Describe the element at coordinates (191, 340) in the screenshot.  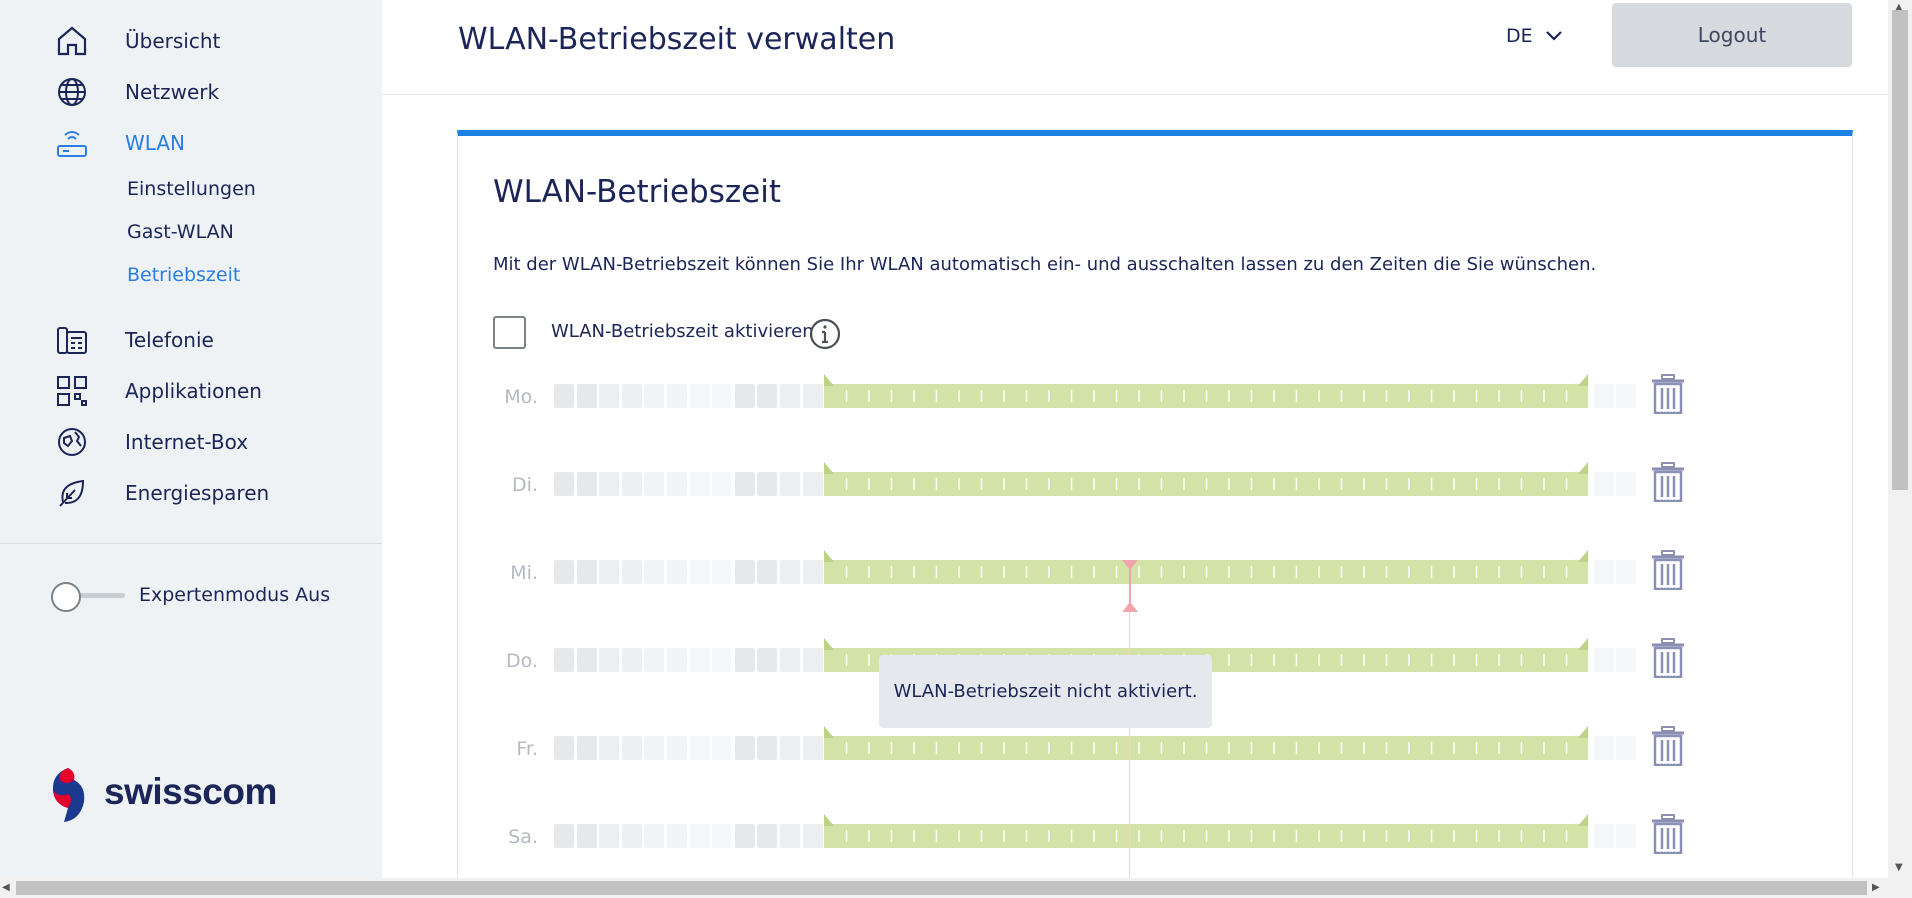
I see `nav-item-telefonie: Telefonie` at that location.